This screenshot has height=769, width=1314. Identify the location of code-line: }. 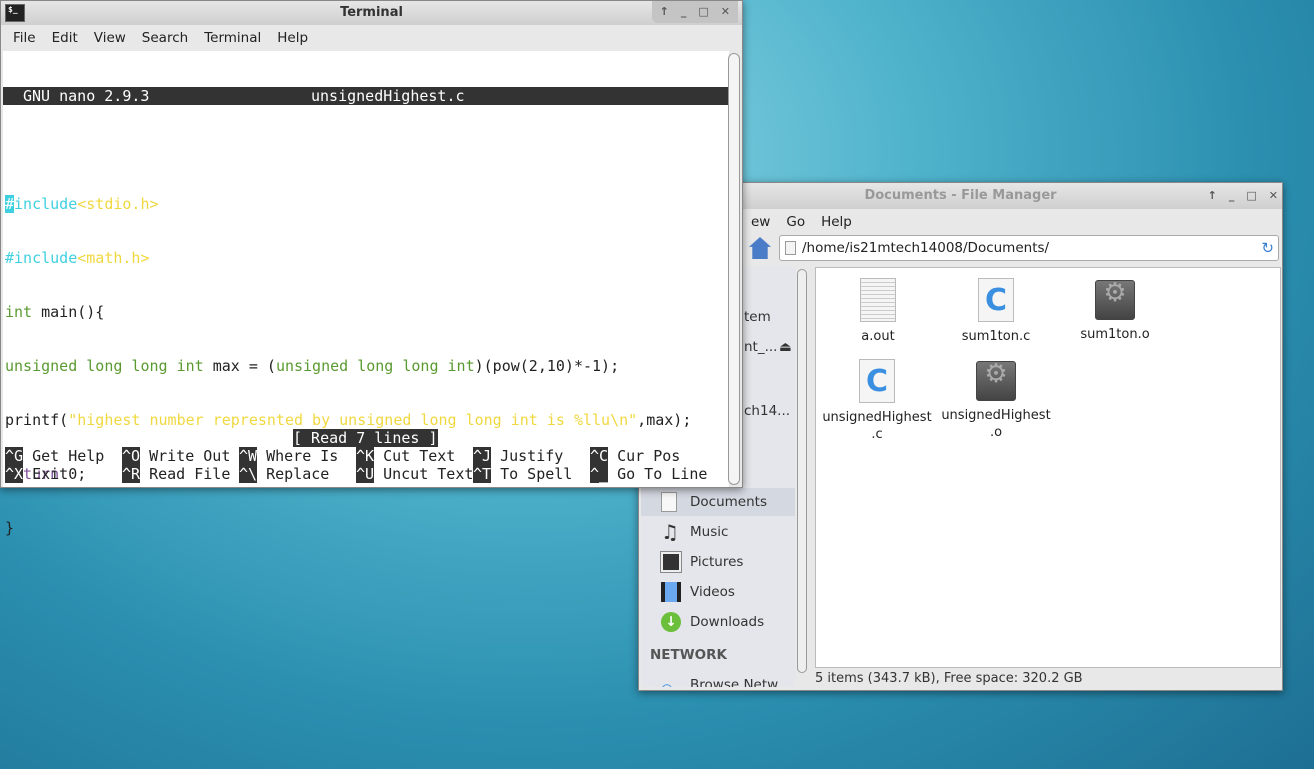
(10, 528).